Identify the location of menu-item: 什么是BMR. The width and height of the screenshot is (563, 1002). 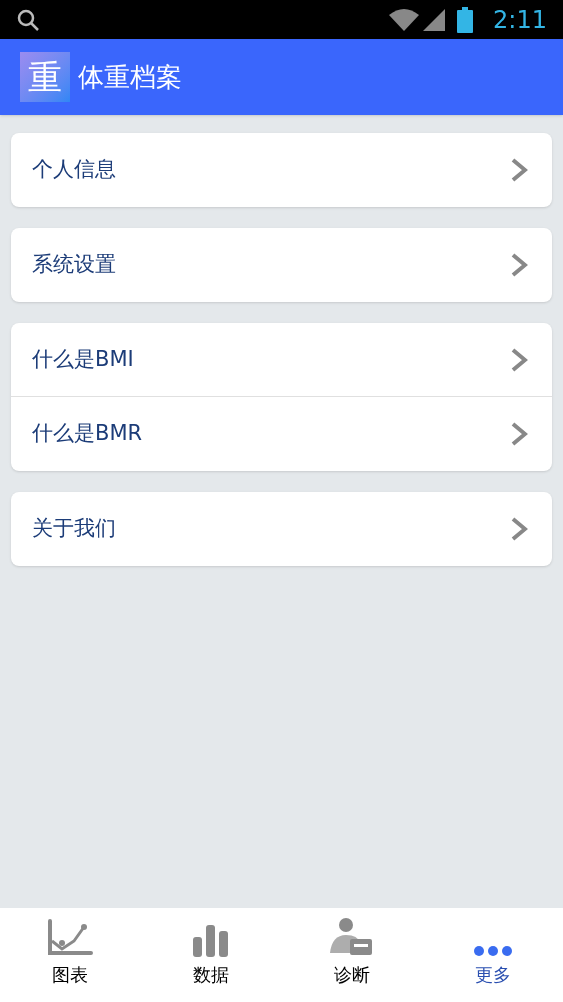
(281, 434).